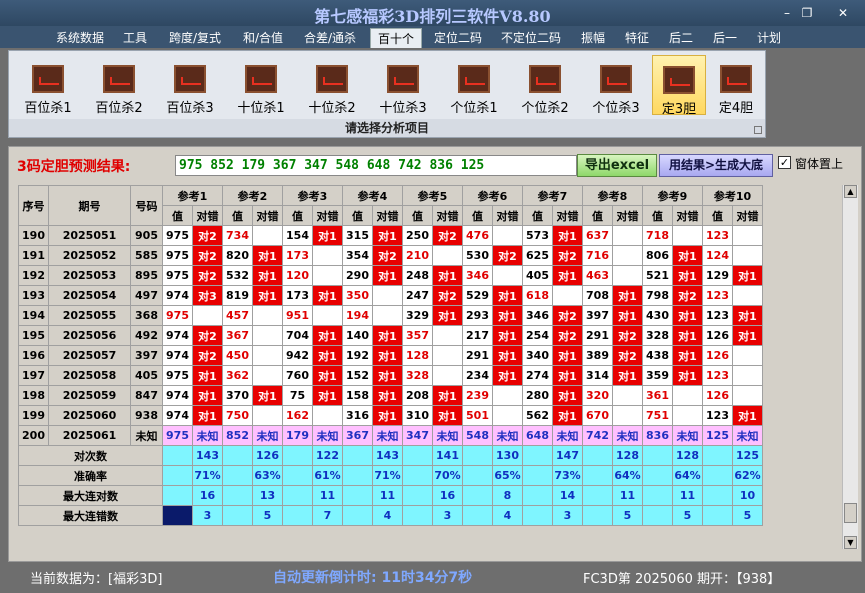  What do you see at coordinates (417, 295) in the screenshot?
I see `ref-value: 247` at bounding box center [417, 295].